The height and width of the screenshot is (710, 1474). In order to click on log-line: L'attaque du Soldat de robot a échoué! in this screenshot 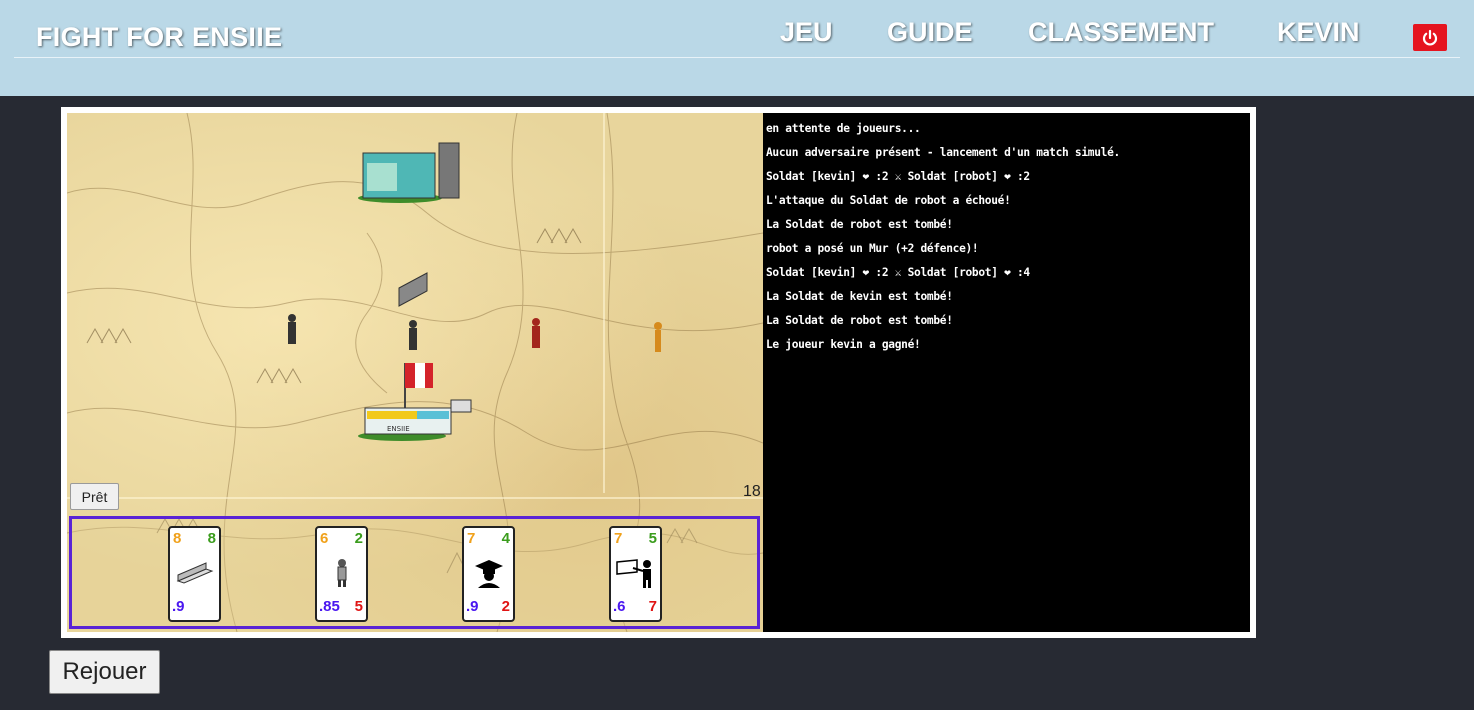, I will do `click(888, 200)`.